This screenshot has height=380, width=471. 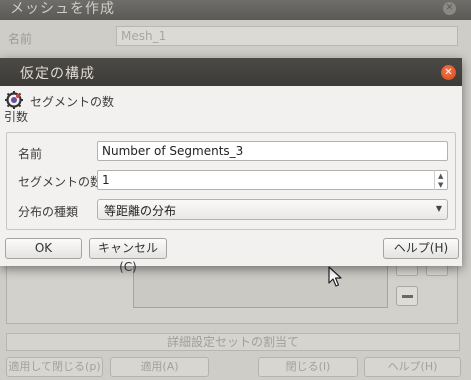 I want to click on hypothesis-name-input: Number of Segments_3, so click(x=272, y=151).